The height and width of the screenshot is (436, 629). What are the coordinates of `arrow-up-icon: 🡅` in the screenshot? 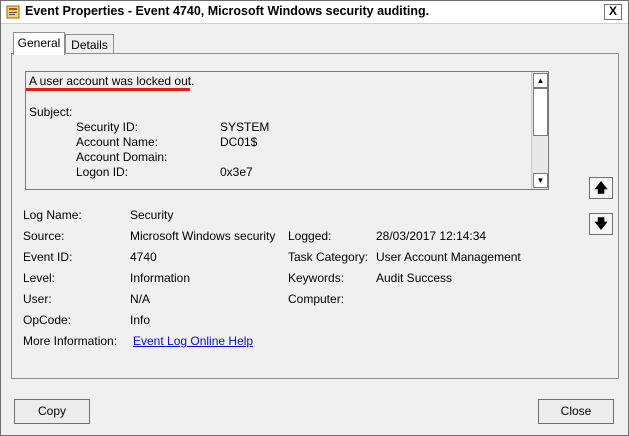 It's located at (601, 187).